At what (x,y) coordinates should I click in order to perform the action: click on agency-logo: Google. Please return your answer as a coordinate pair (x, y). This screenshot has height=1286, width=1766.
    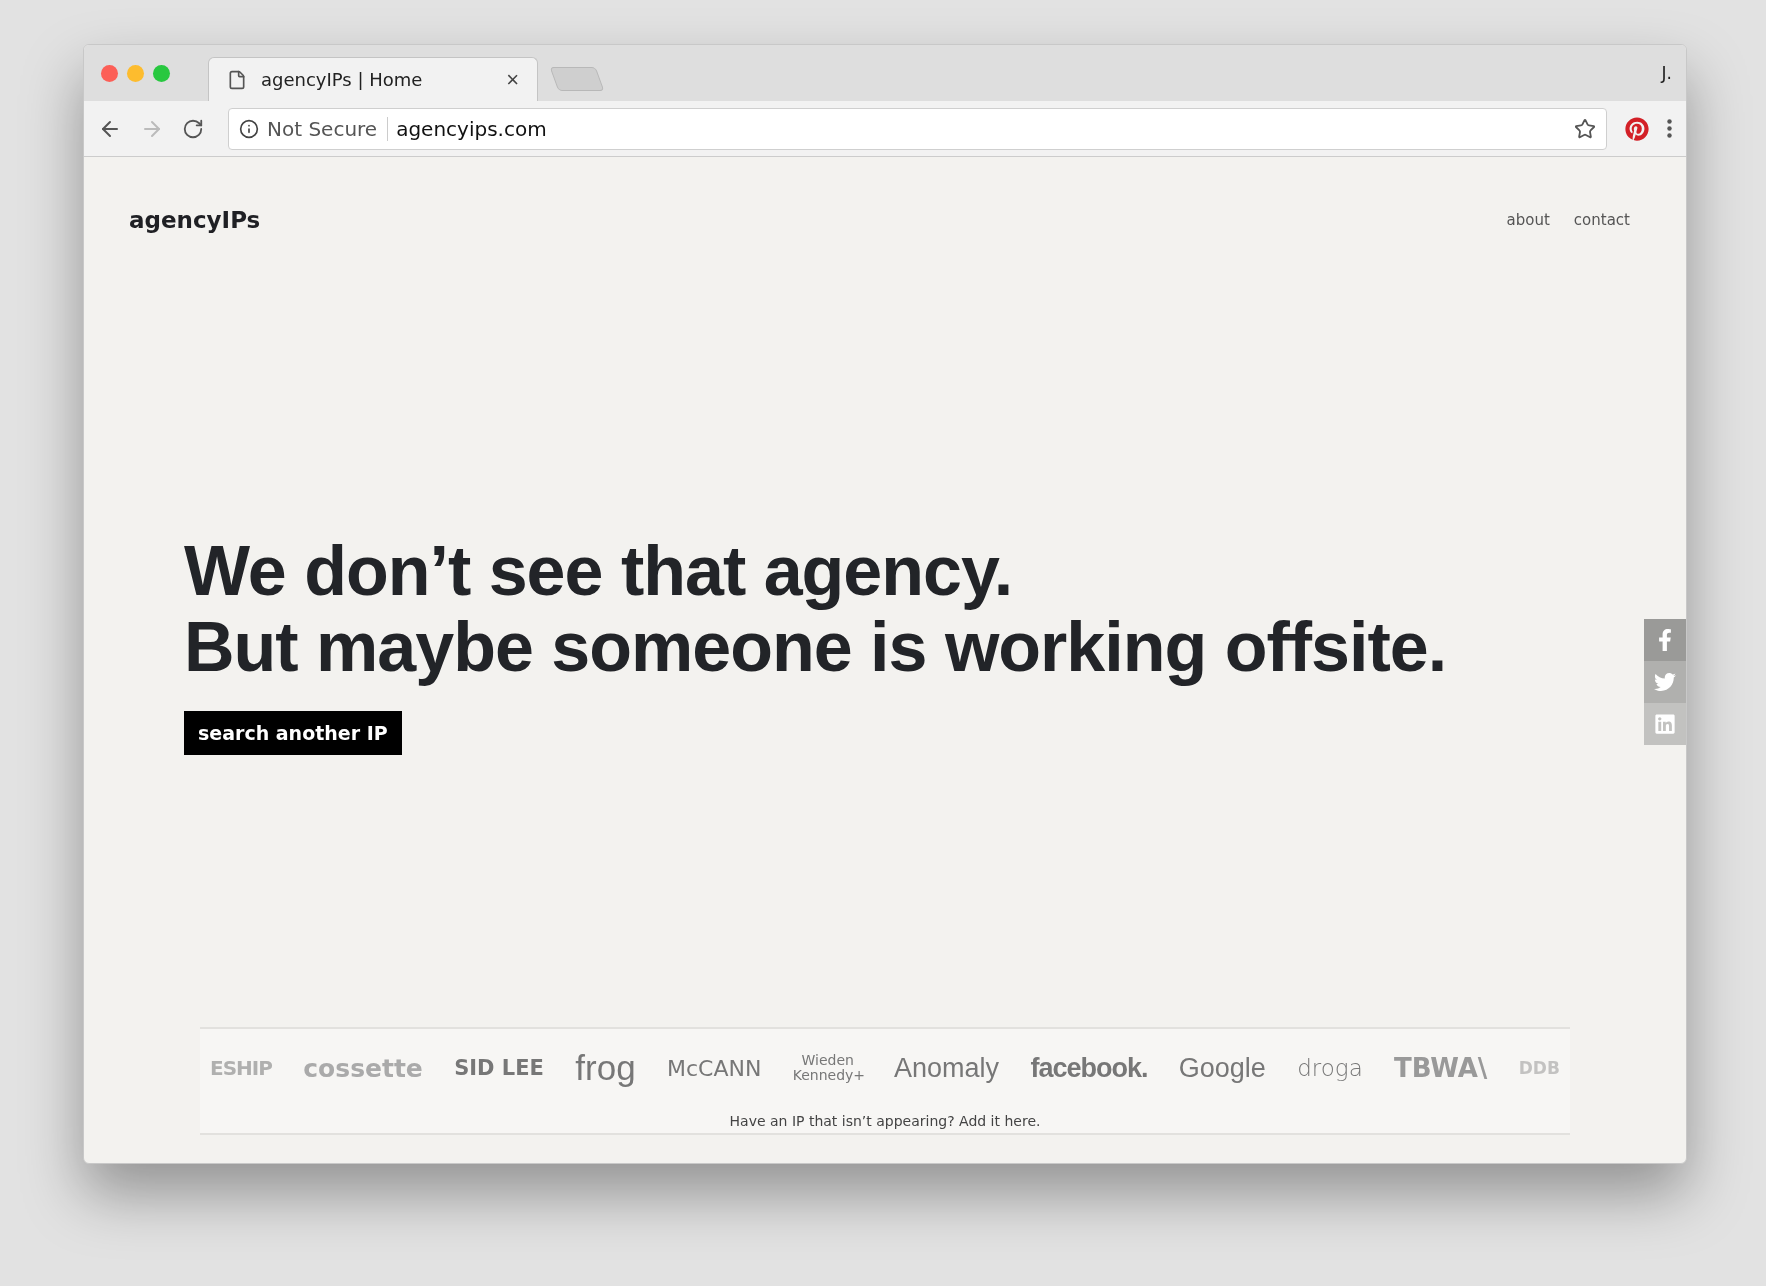
    Looking at the image, I should click on (1222, 1068).